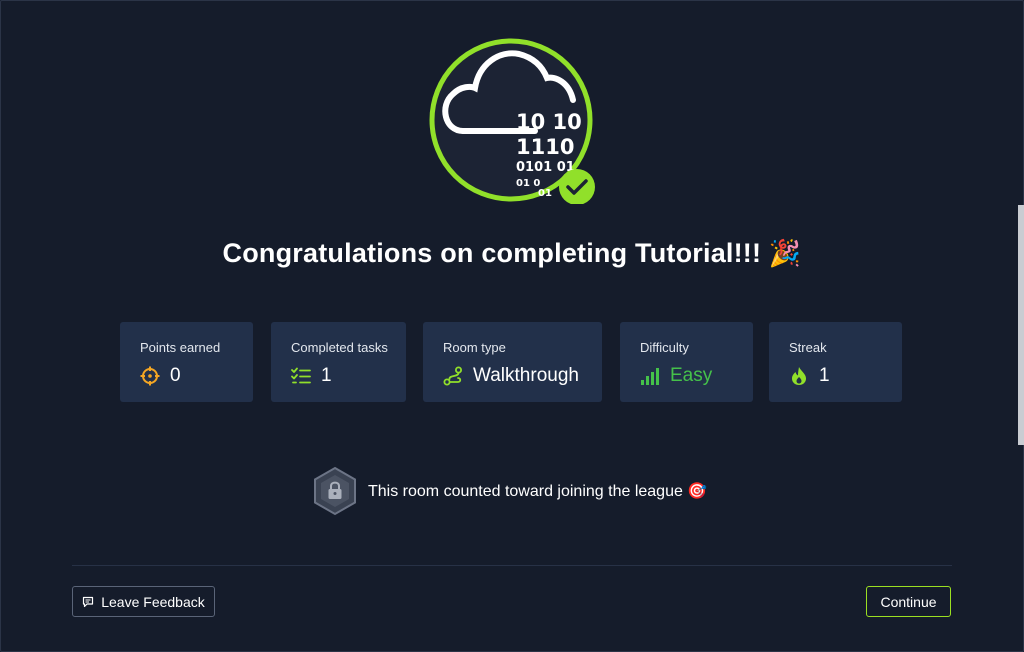  What do you see at coordinates (474, 347) in the screenshot?
I see `stat-label: Room type` at bounding box center [474, 347].